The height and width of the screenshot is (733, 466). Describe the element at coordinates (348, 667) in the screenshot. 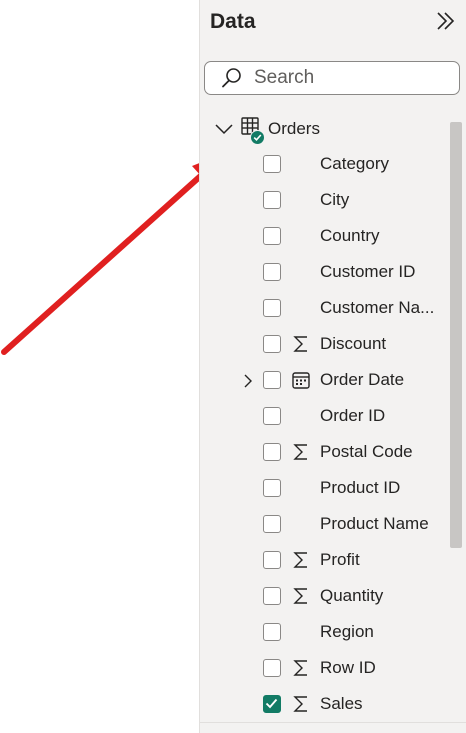

I see `field-name: Row ID` at that location.